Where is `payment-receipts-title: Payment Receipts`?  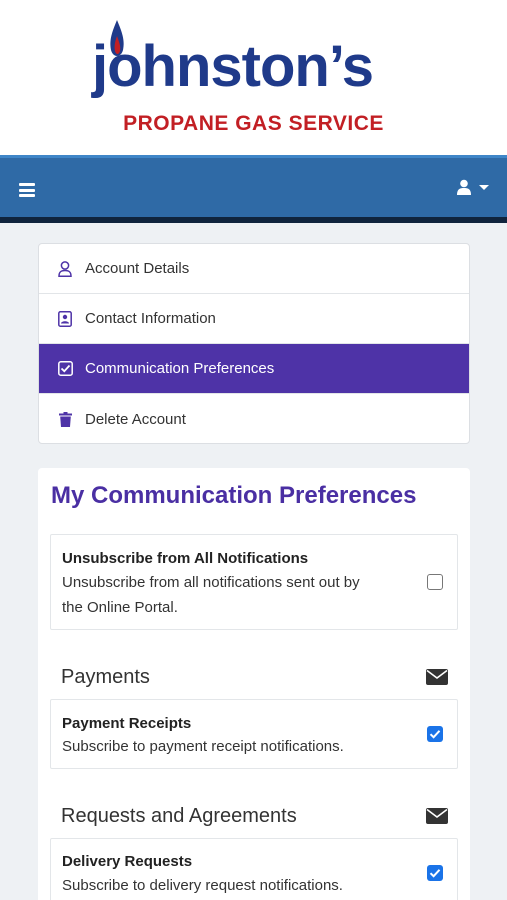
payment-receipts-title: Payment Receipts is located at coordinates (127, 723).